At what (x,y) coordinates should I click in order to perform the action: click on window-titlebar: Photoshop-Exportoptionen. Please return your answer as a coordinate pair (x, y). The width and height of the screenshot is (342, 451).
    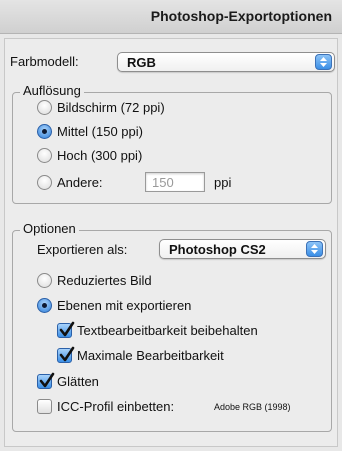
    Looking at the image, I should click on (171, 17).